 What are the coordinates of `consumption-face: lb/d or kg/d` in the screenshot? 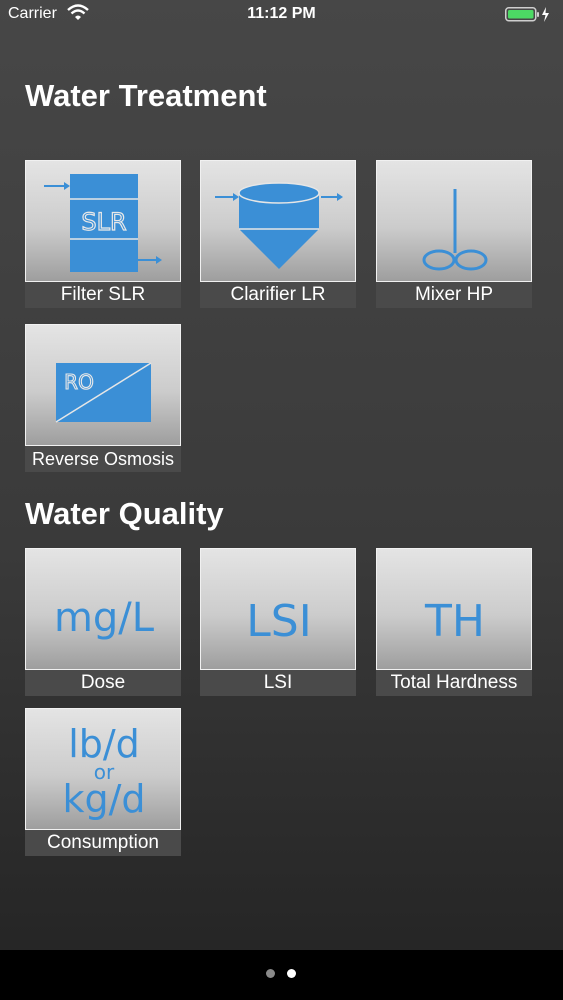 It's located at (103, 769).